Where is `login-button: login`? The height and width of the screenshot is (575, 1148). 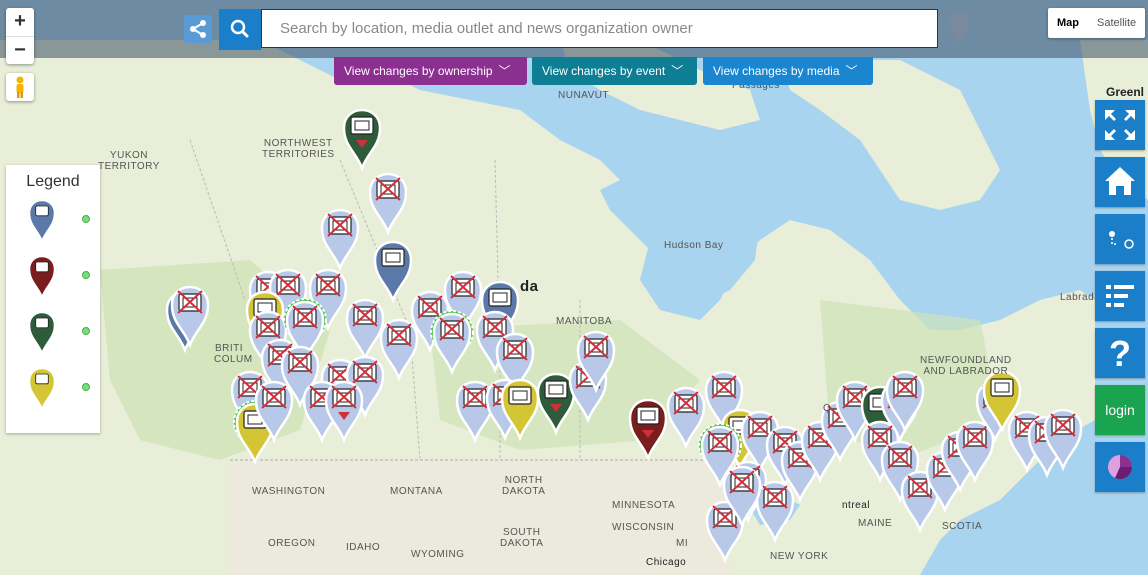
login-button: login is located at coordinates (1120, 410).